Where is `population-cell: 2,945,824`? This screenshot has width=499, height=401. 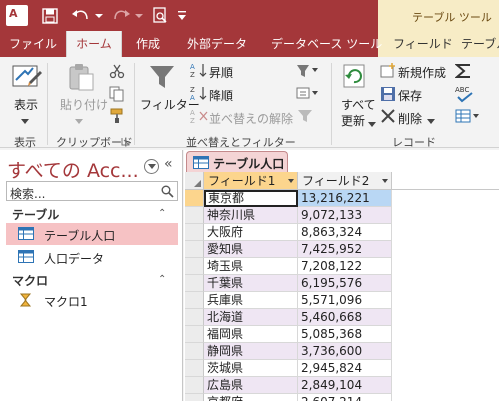 population-cell: 2,945,824 is located at coordinates (345, 368).